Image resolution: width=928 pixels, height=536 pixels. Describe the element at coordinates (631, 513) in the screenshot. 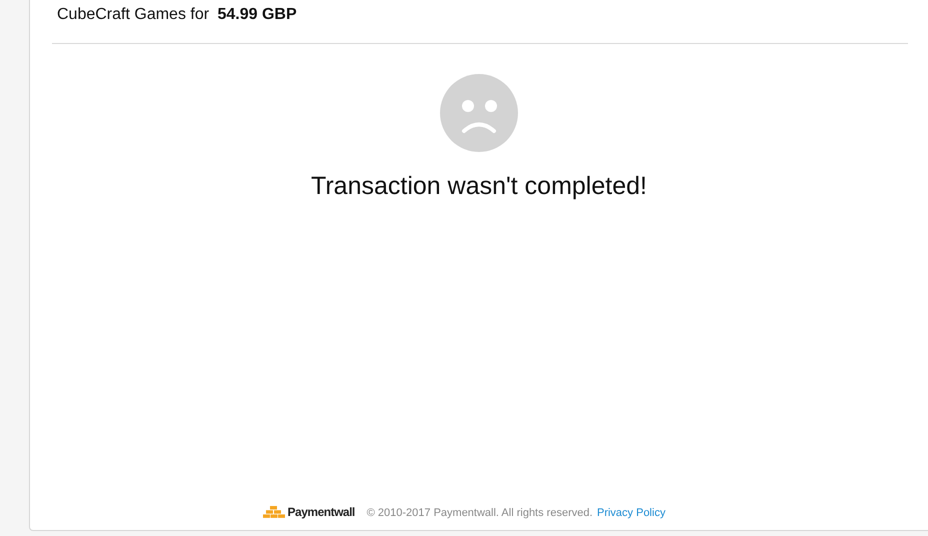

I see `privacy-policy-link: Privacy Policy` at that location.